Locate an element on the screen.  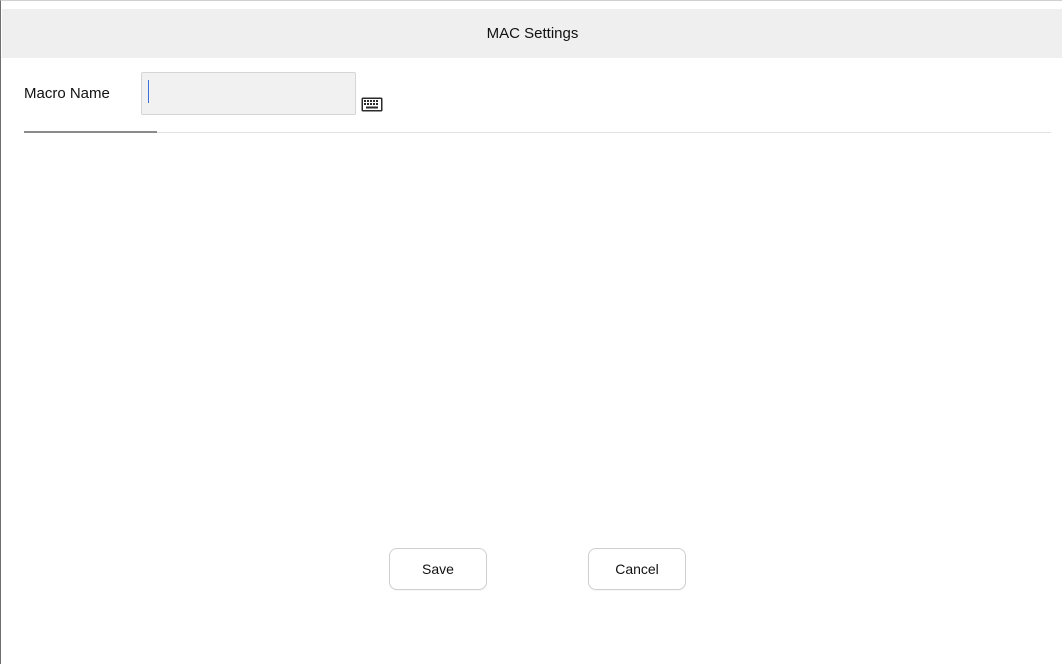
dialog-title-bar: MAC Settings is located at coordinates (532, 33).